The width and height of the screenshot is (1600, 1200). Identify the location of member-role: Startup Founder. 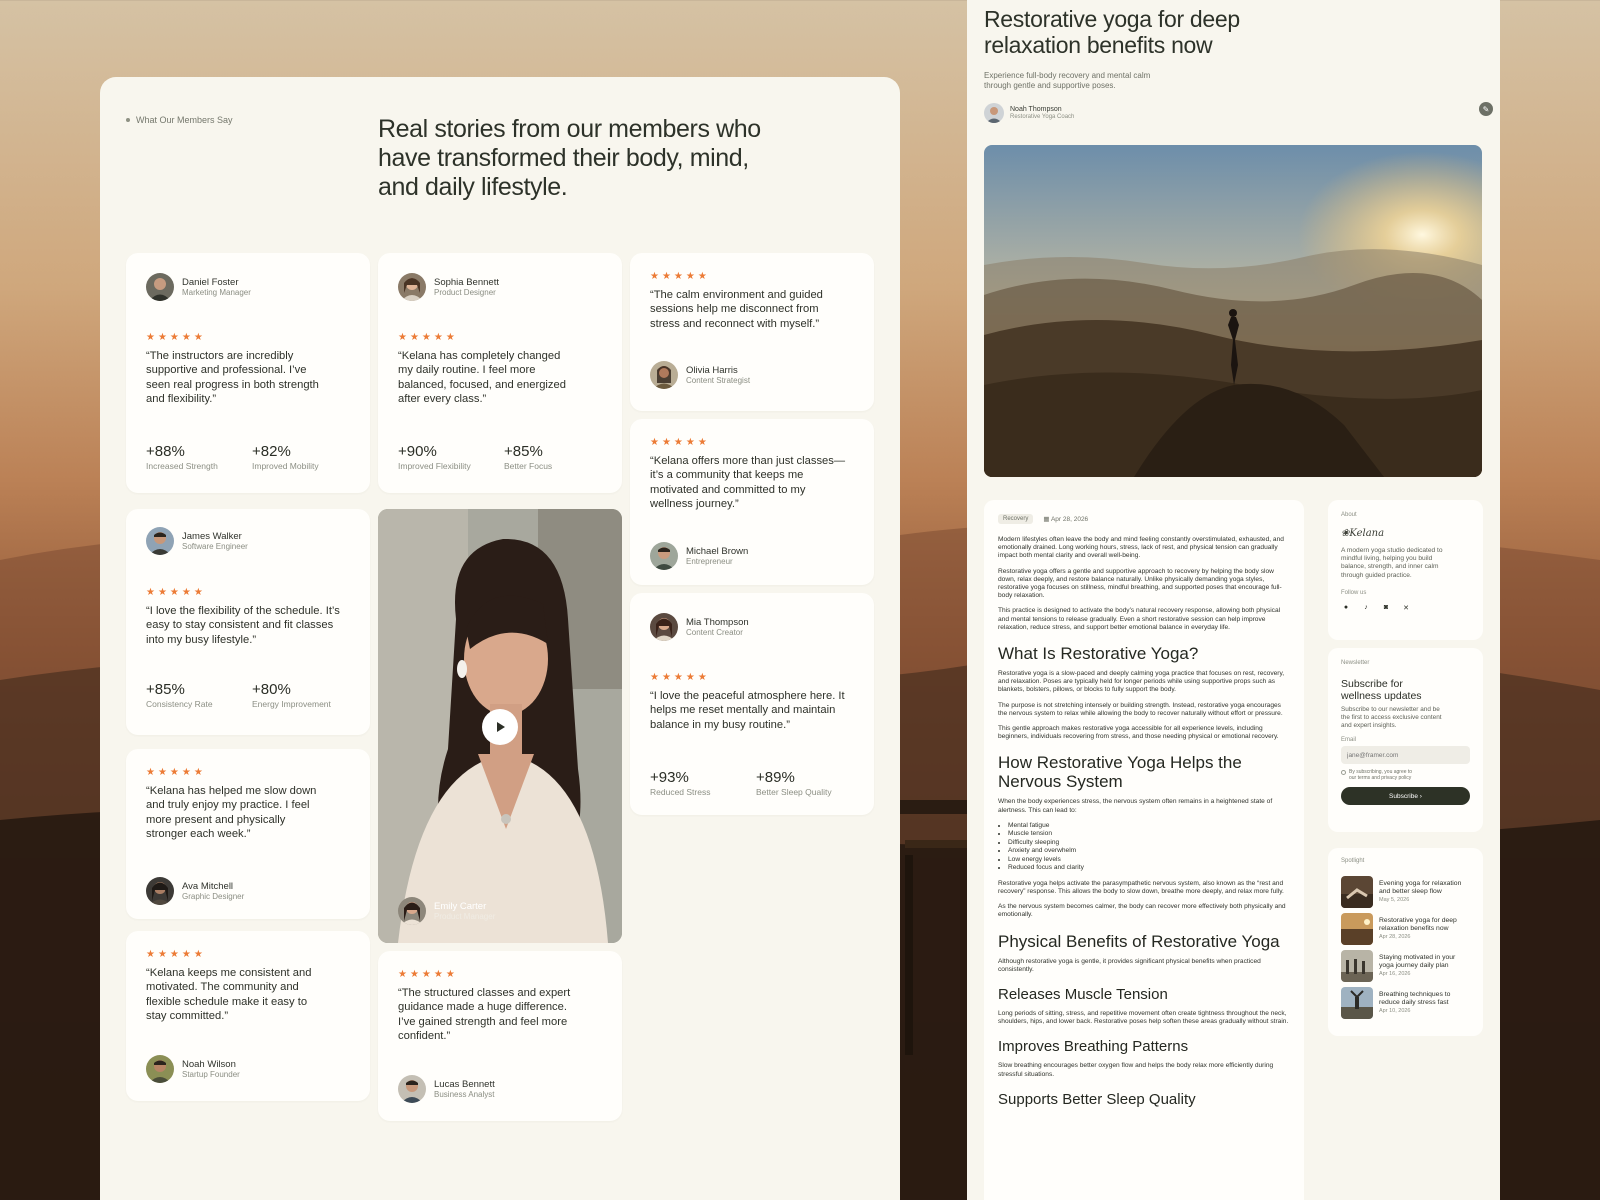
(211, 1074).